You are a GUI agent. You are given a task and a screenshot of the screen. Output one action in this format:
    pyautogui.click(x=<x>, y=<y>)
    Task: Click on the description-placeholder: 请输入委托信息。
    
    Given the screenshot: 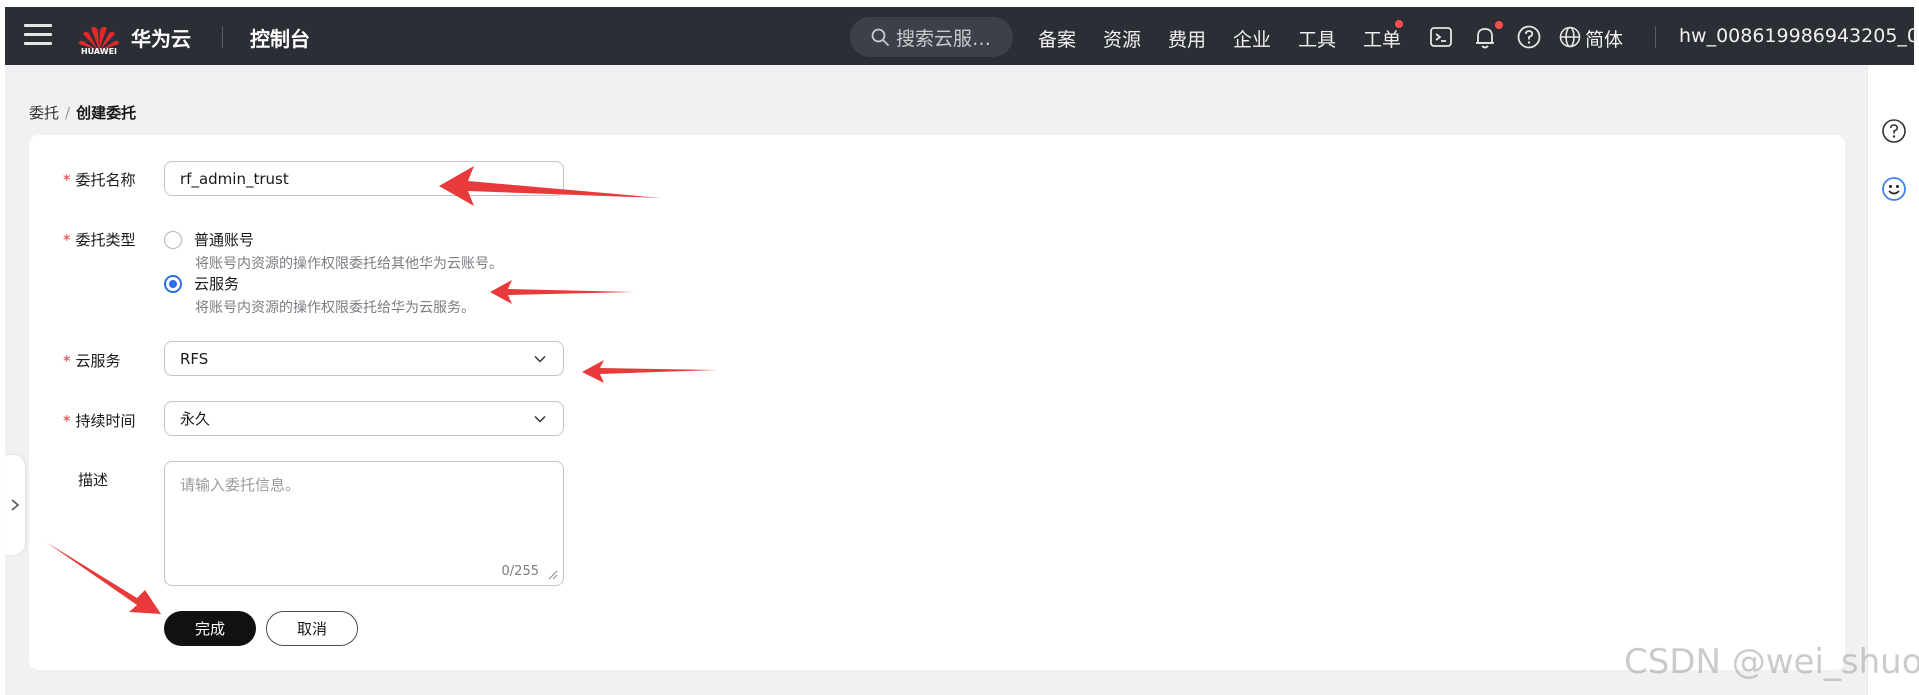 What is the action you would take?
    pyautogui.click(x=240, y=485)
    